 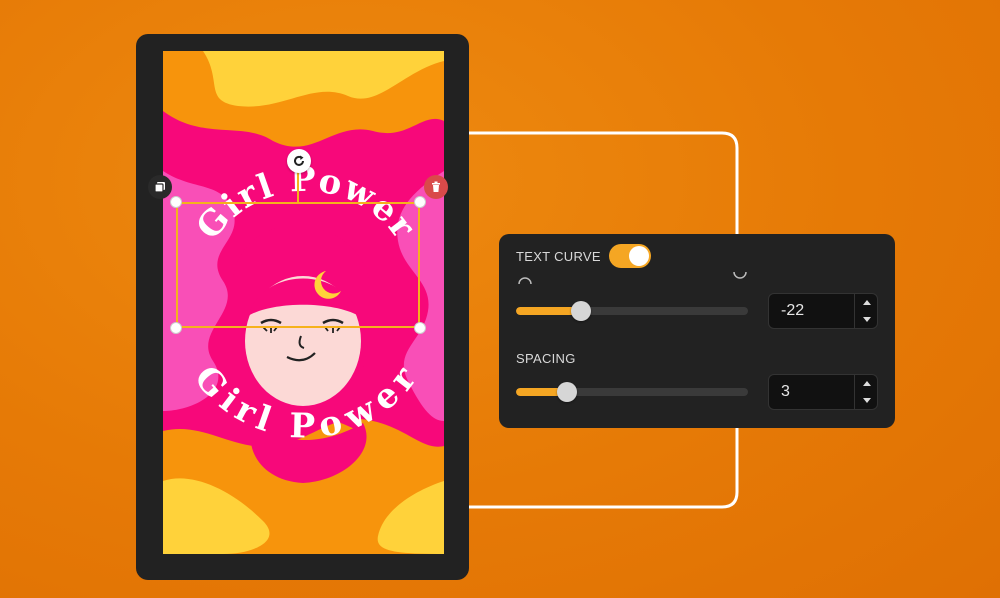 I want to click on resize-handle-top-right, so click(x=420, y=202).